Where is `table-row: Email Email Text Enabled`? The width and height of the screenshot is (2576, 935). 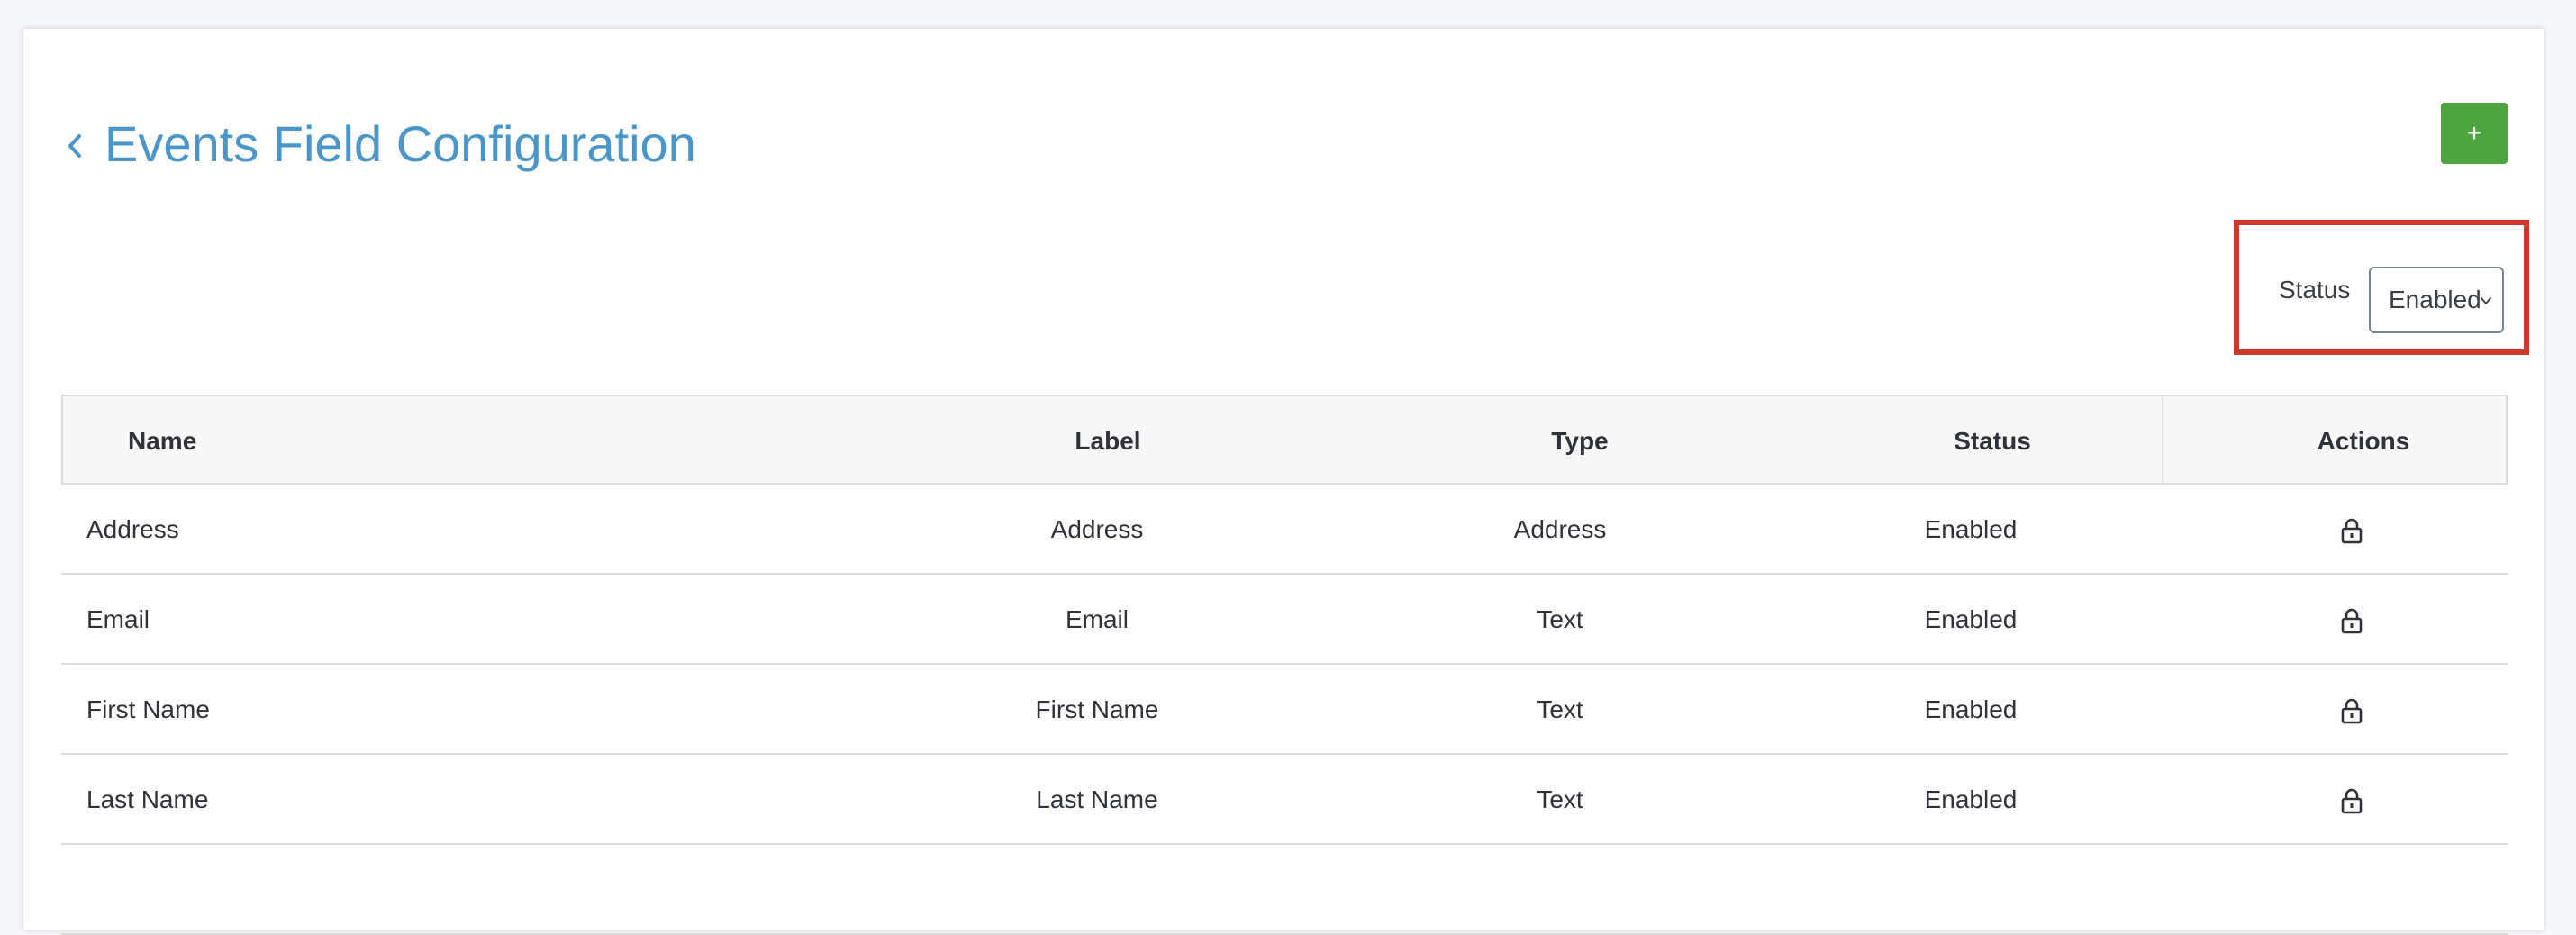 table-row: Email Email Text Enabled is located at coordinates (1285, 620).